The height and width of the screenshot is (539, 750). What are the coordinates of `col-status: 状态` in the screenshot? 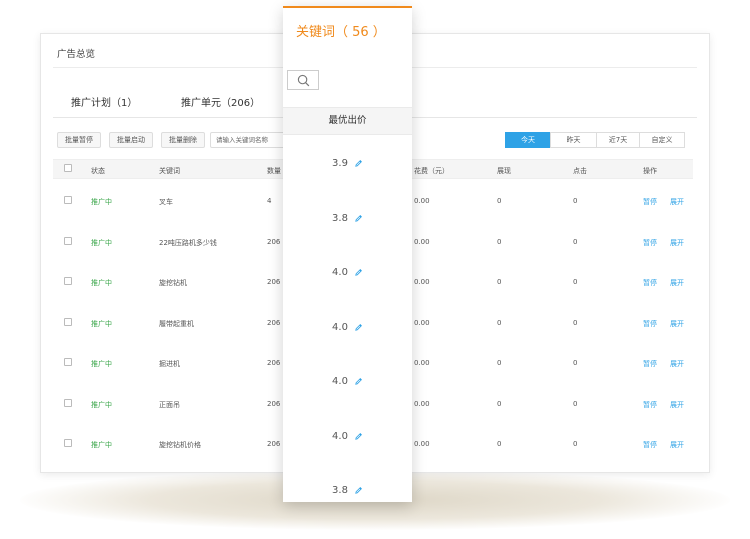 It's located at (98, 171).